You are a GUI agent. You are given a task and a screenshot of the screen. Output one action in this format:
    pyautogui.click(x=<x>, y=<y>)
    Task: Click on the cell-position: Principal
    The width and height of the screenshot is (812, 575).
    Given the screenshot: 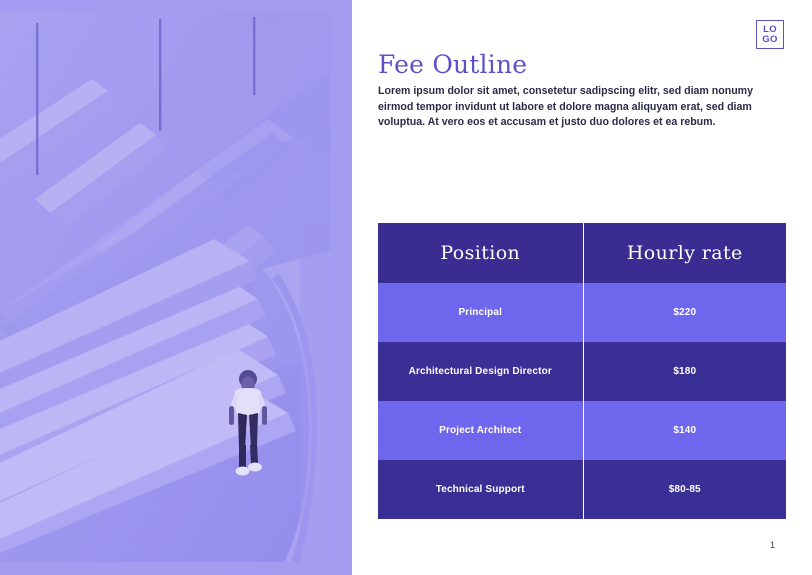 What is the action you would take?
    pyautogui.click(x=481, y=312)
    